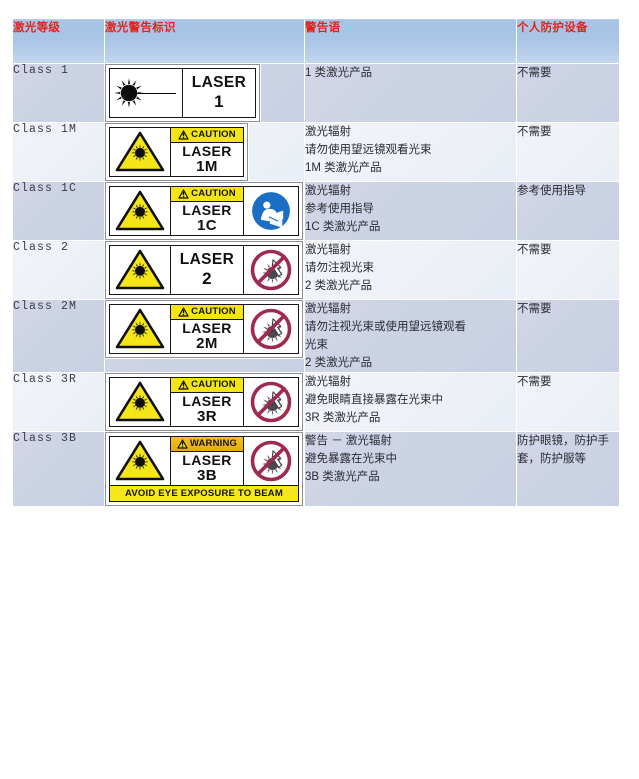 Image resolution: width=639 pixels, height=779 pixels. Describe the element at coordinates (385, 336) in the screenshot. I see `warning-text: 激光辐射 请勿注视光束或使用望远镜观看 光束 2 类激光产品` at that location.